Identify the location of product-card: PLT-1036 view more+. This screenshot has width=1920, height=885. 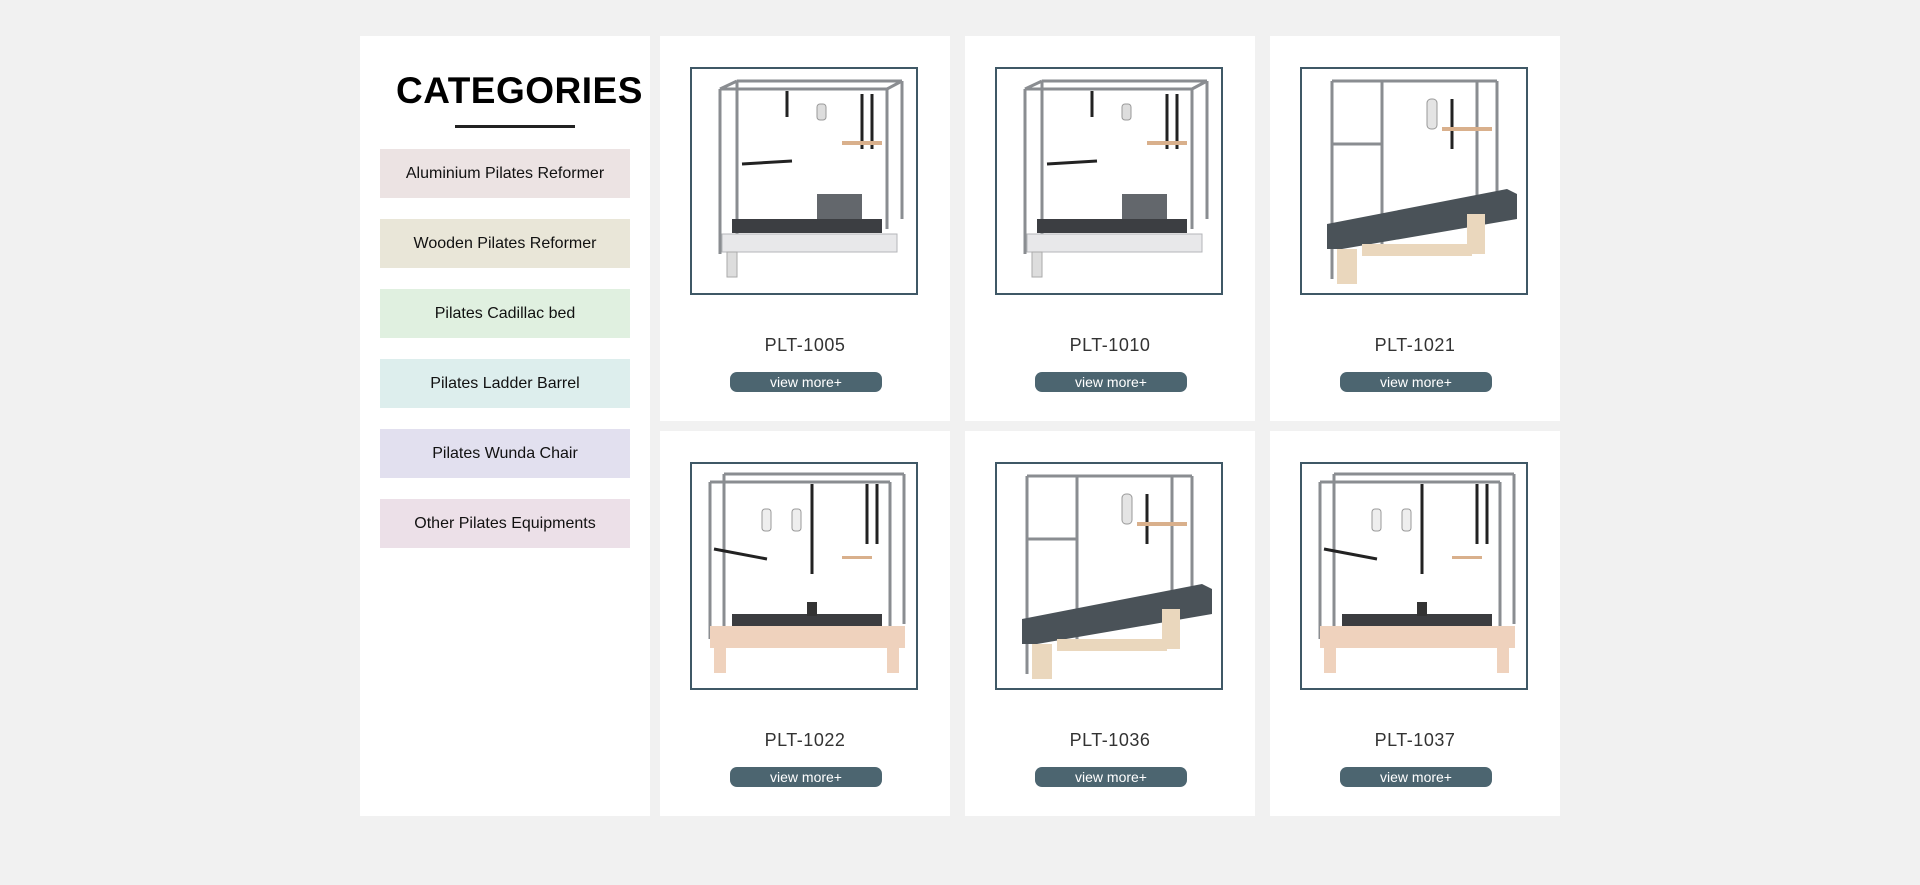
(1110, 623).